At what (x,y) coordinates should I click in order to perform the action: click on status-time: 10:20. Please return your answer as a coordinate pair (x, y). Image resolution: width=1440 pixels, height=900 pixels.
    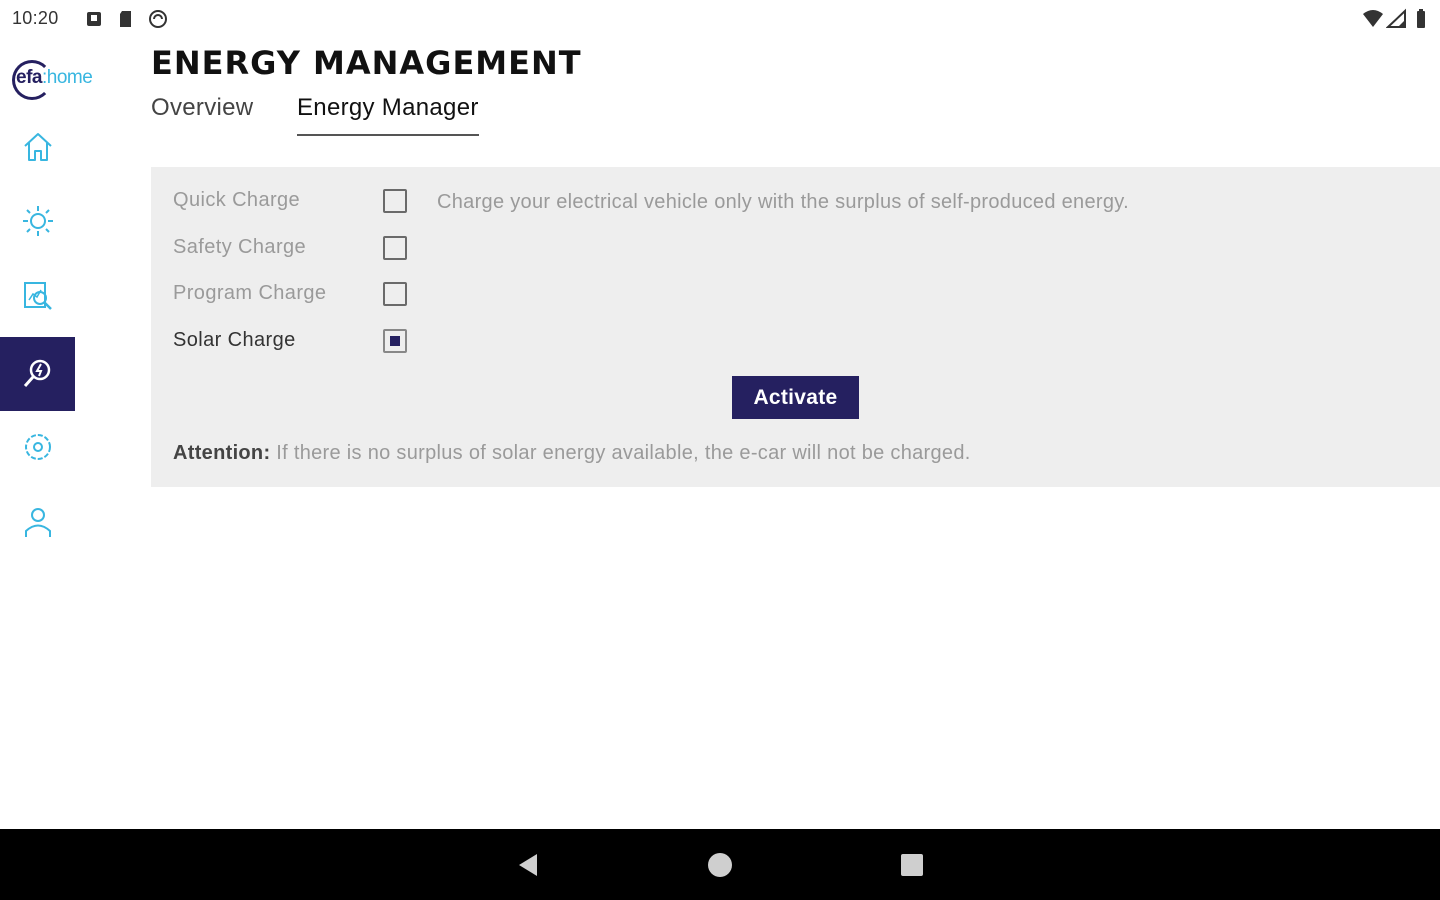
    Looking at the image, I should click on (35, 18).